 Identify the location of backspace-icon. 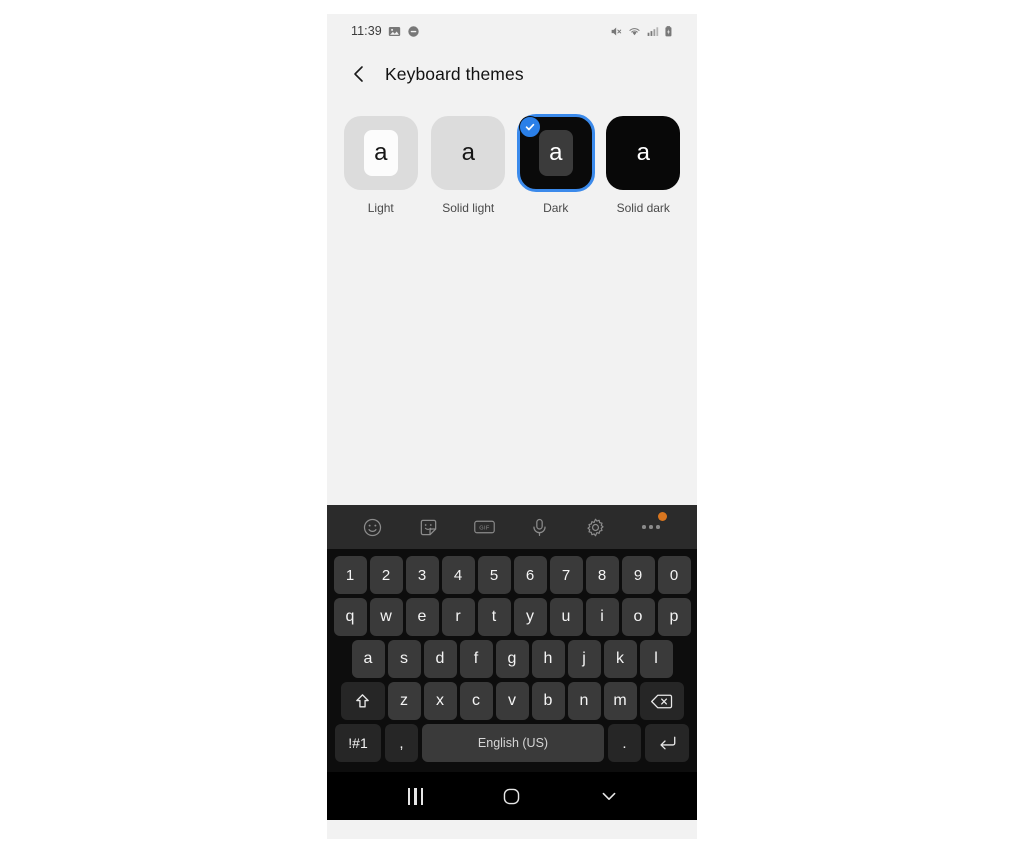
(662, 701).